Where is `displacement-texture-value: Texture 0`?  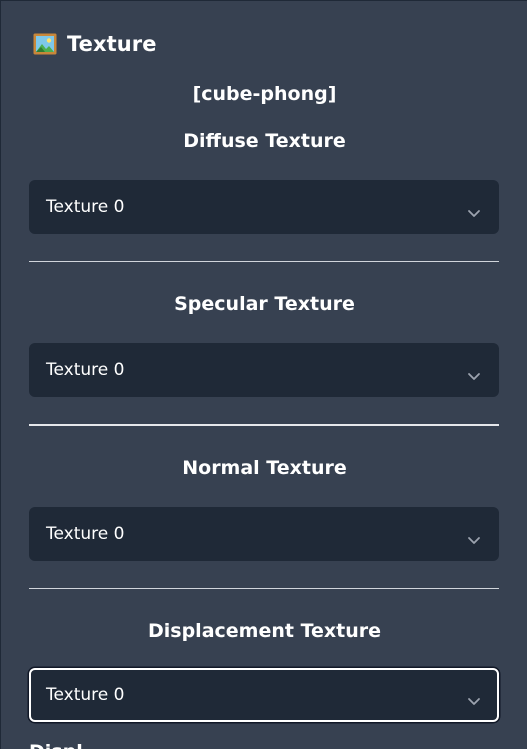 displacement-texture-value: Texture 0 is located at coordinates (85, 695).